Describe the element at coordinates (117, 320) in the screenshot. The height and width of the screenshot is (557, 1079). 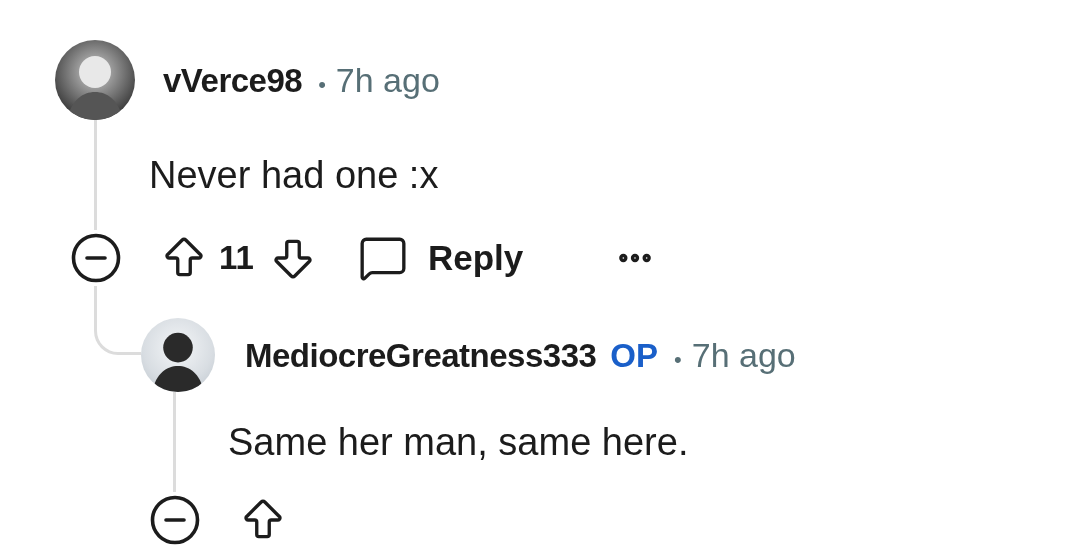
I see `thread-line` at that location.